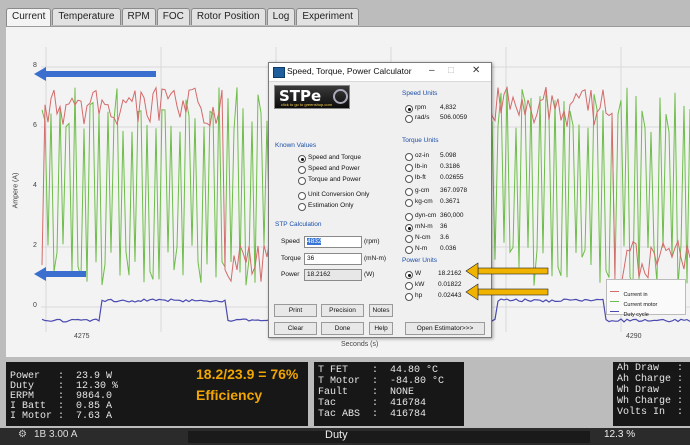 The image size is (690, 445). I want to click on tab-rpm: RPM, so click(138, 16).